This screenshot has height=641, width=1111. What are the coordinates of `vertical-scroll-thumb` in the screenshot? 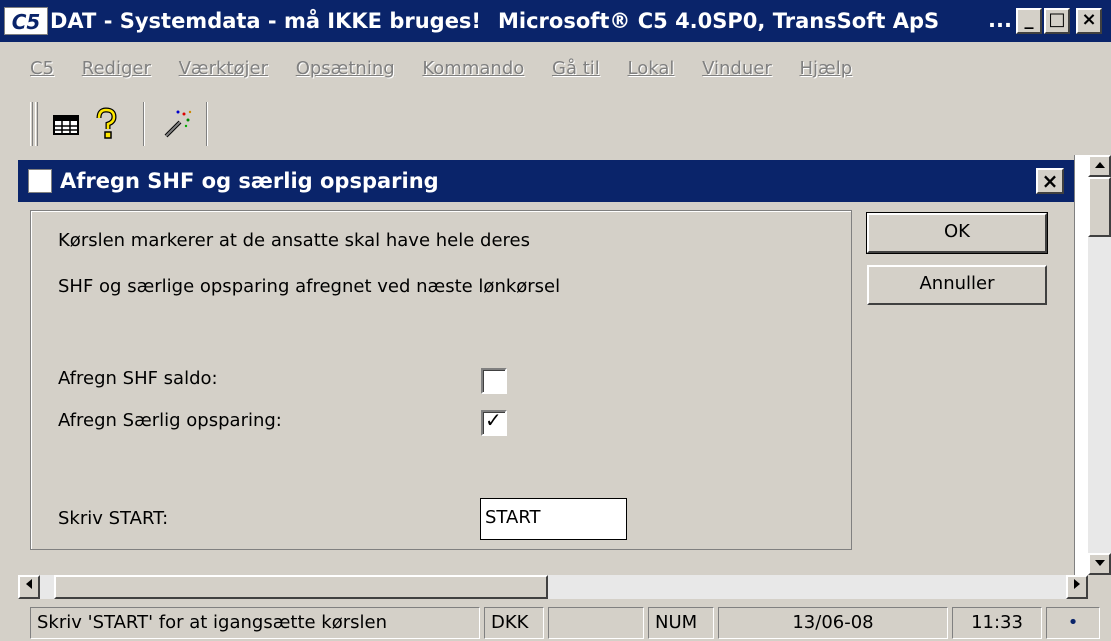 It's located at (1099, 207).